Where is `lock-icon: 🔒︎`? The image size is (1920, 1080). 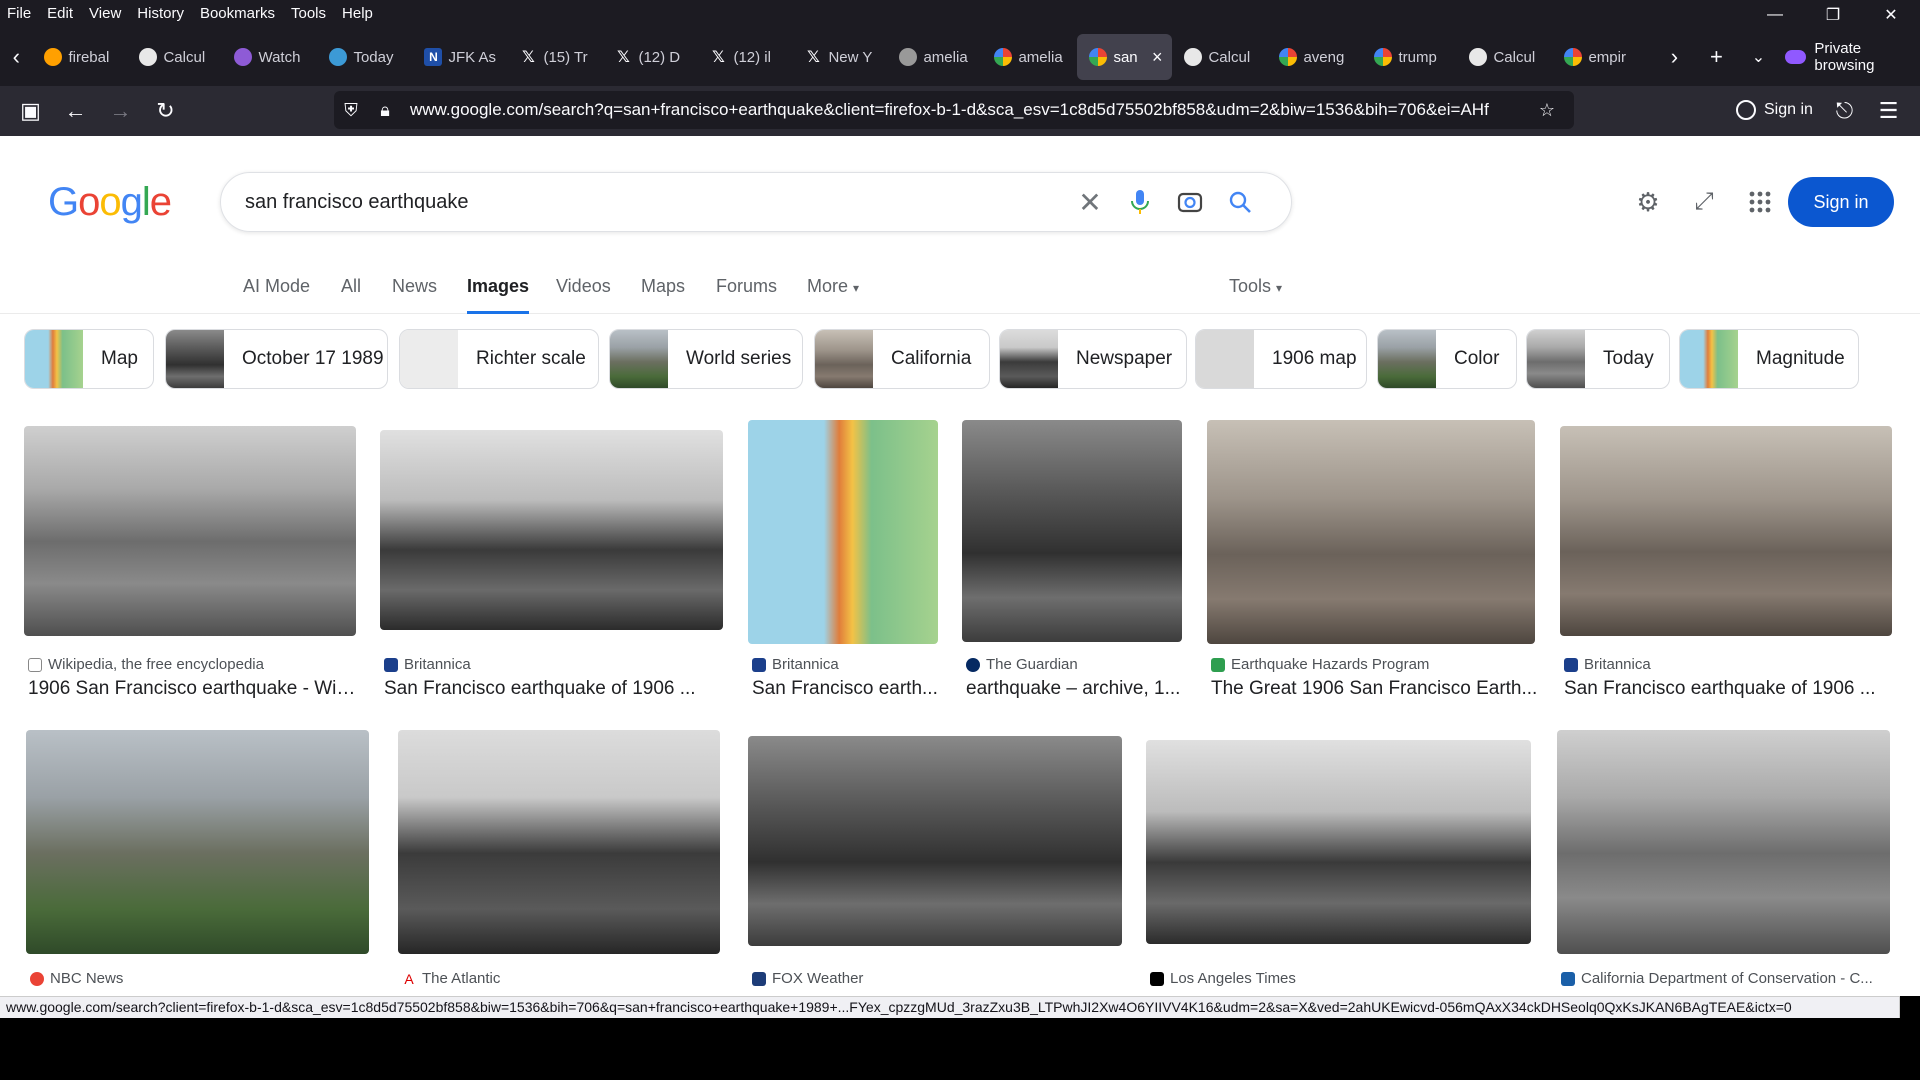 lock-icon: 🔒︎ is located at coordinates (385, 110).